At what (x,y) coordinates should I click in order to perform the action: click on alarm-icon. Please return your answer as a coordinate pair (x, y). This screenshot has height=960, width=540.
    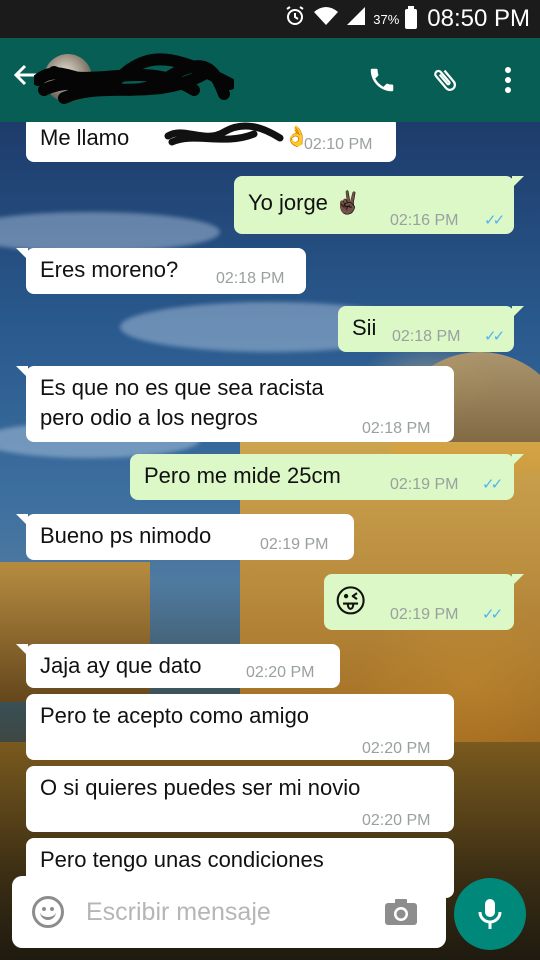
    Looking at the image, I should click on (295, 19).